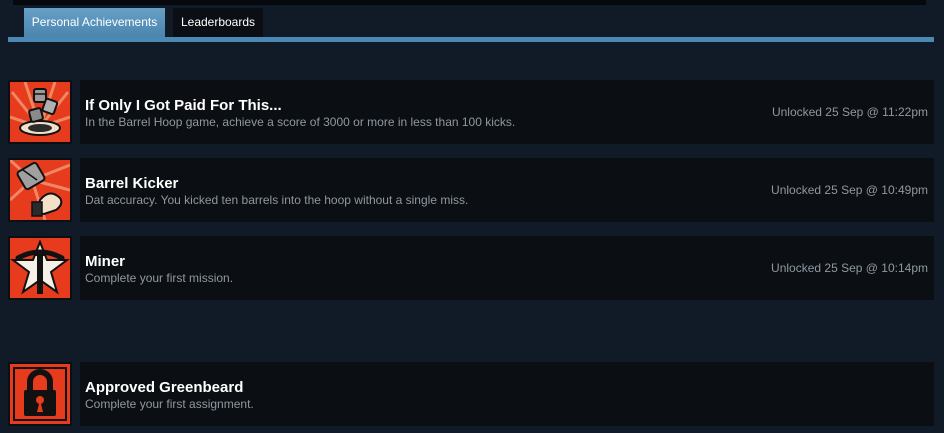 The image size is (944, 433). I want to click on tab-personal-achievements: Personal Achievements, so click(94, 22).